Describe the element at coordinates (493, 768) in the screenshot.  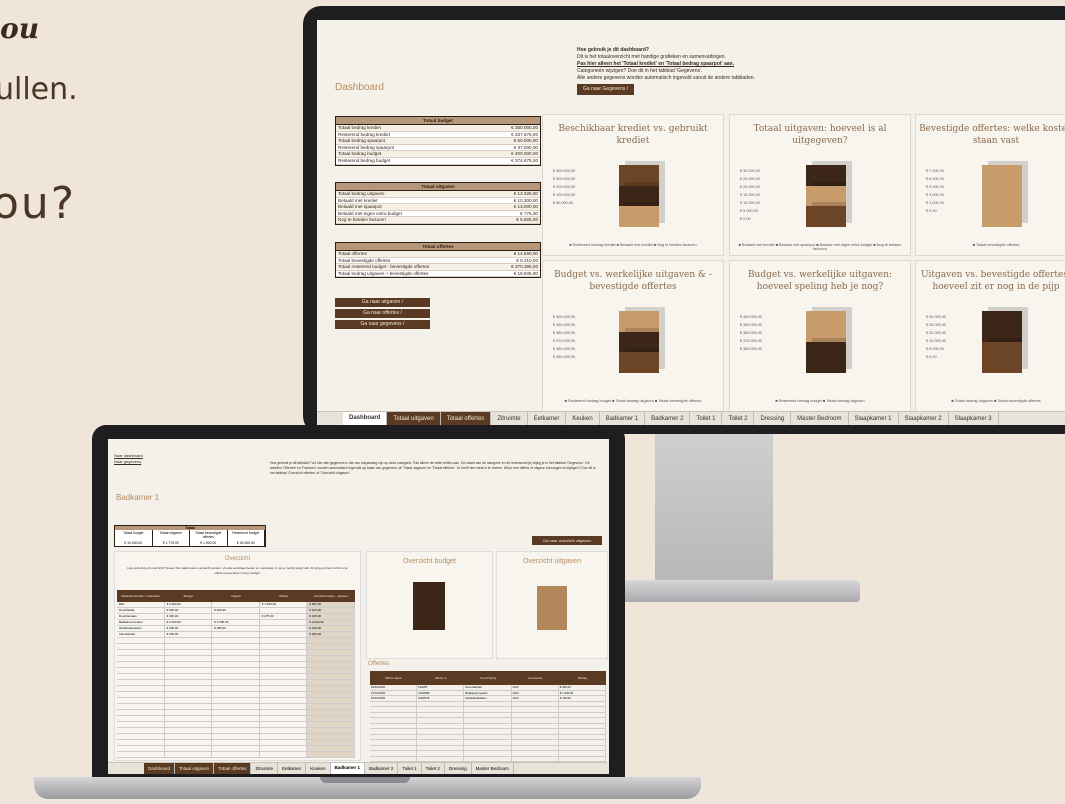
I see `tab-master-bedroom: Master Bedroom` at that location.